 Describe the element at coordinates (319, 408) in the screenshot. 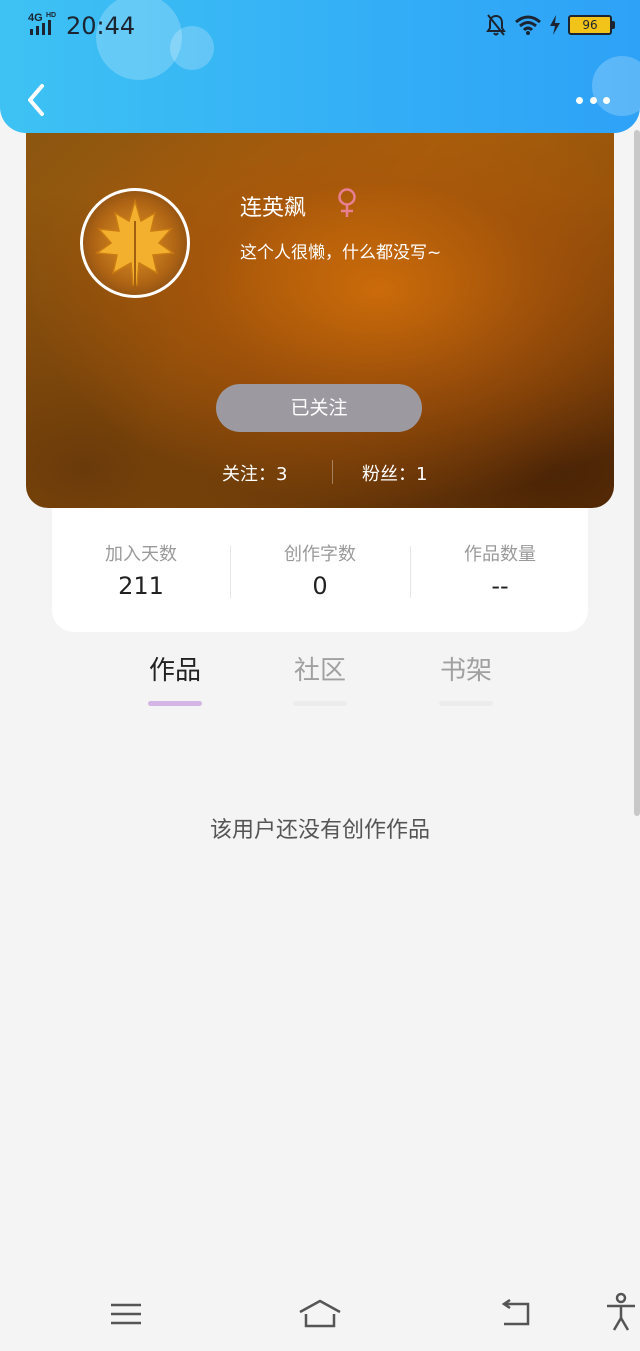

I see `followed-button: 已关注` at that location.